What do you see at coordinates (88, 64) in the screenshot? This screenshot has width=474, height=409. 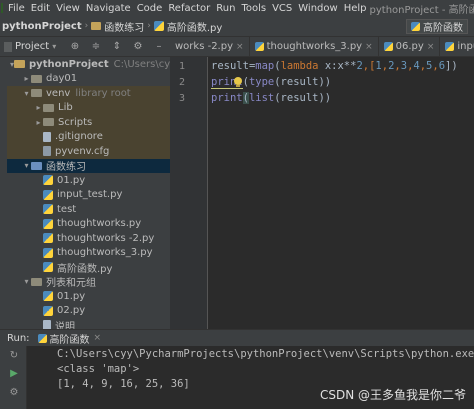 I see `tree-item: ▾pythonProjectC:\Users\cyy\Pycharm` at bounding box center [88, 64].